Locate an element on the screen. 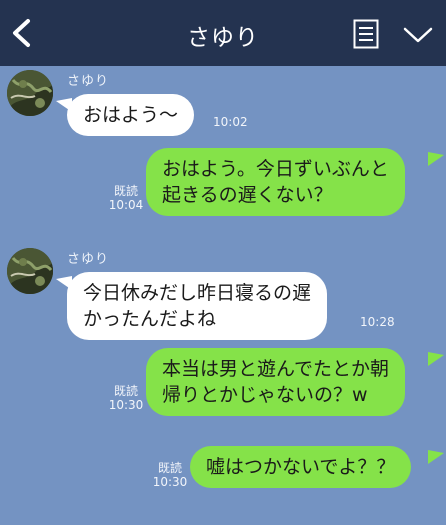 Image resolution: width=446 pixels, height=525 pixels. message-text: 嘘はつかないでよ？？ is located at coordinates (301, 467).